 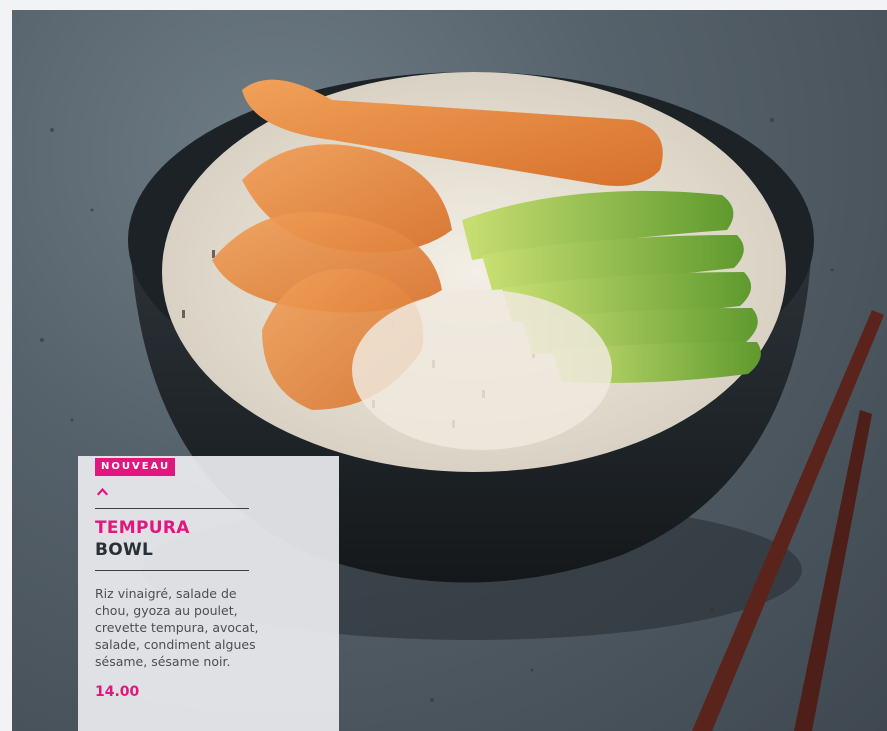 What do you see at coordinates (166, 593) in the screenshot?
I see `description-line: Riz vinaigré, salade de` at bounding box center [166, 593].